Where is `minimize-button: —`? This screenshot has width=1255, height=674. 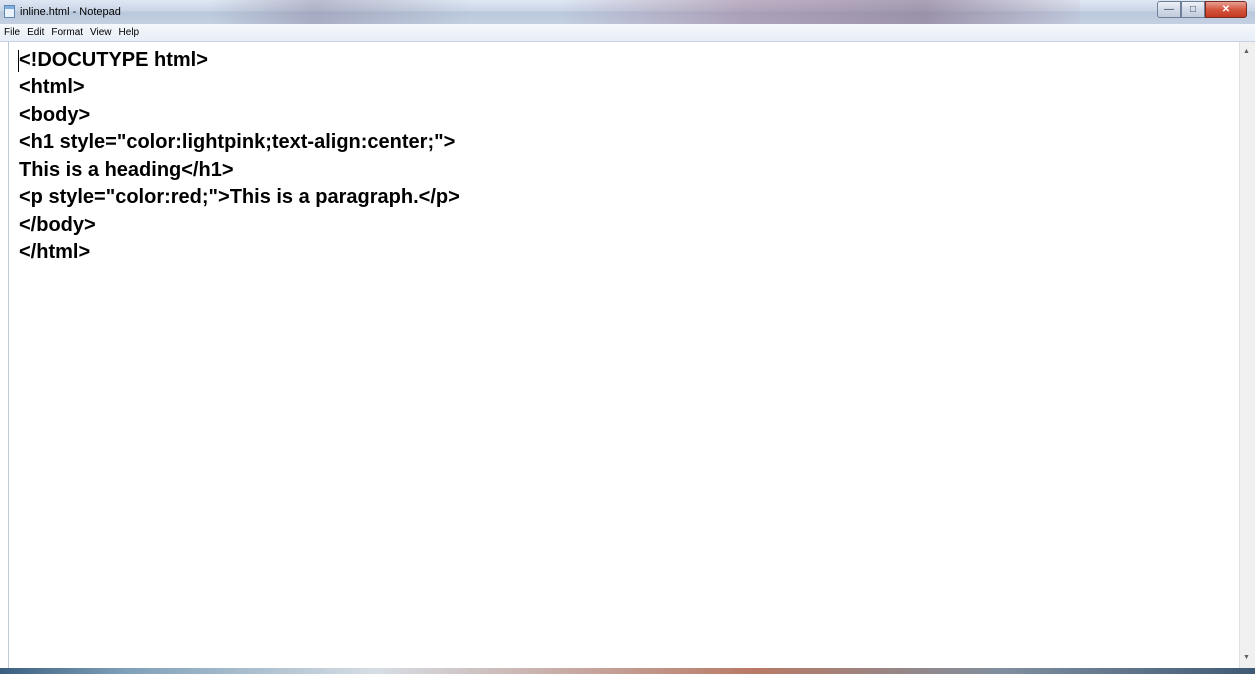
minimize-button: — is located at coordinates (1169, 9).